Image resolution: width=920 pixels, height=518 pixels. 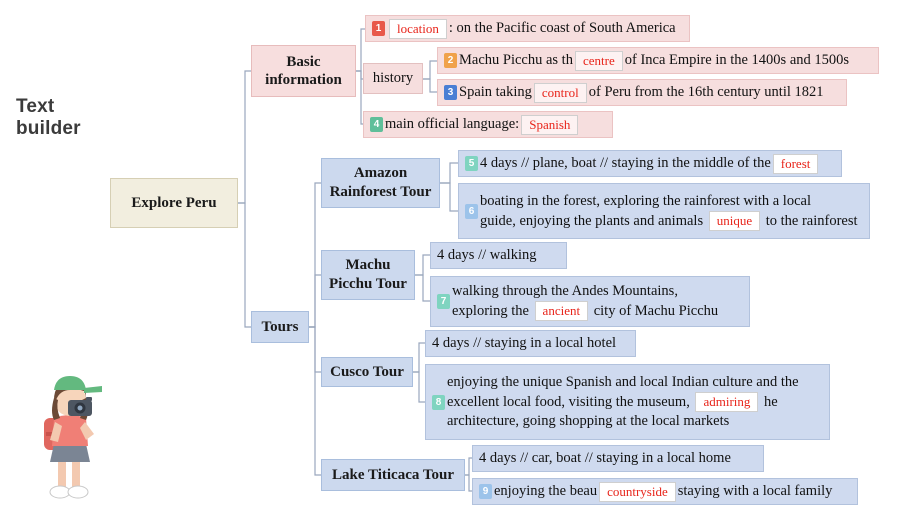 I want to click on category-basic-information-label: Basic information, so click(x=303, y=71).